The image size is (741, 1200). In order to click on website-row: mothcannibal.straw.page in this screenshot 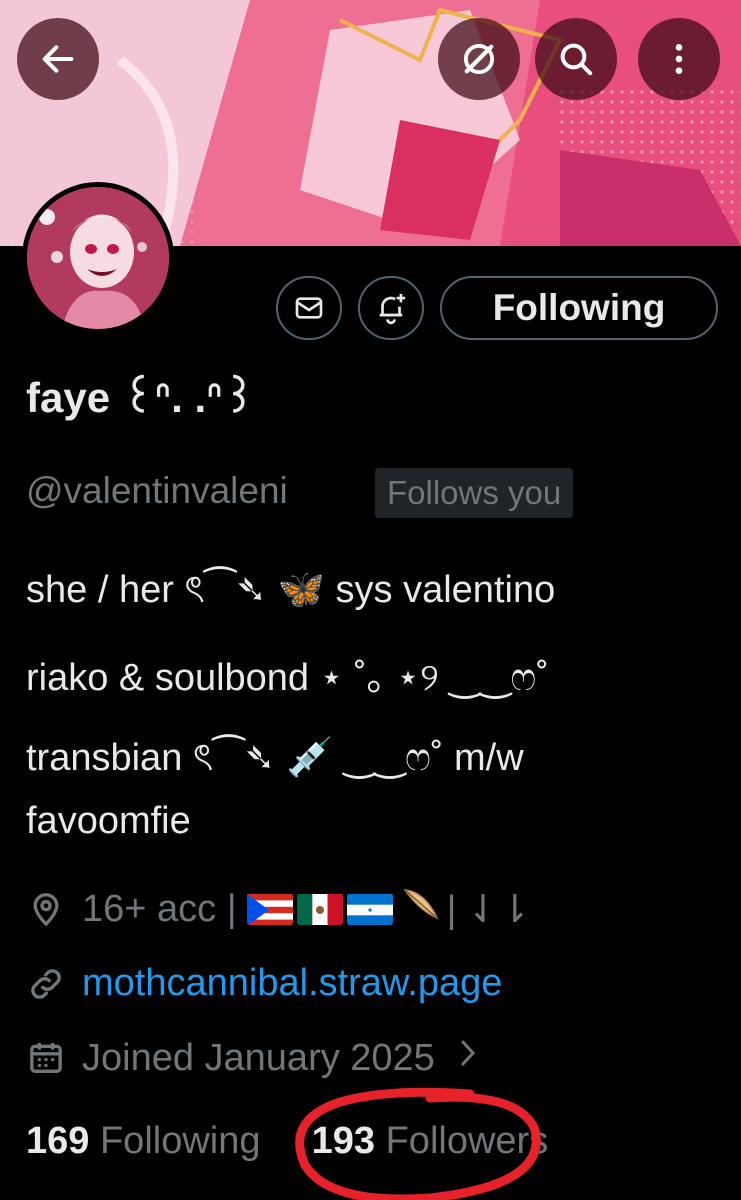, I will do `click(264, 983)`.